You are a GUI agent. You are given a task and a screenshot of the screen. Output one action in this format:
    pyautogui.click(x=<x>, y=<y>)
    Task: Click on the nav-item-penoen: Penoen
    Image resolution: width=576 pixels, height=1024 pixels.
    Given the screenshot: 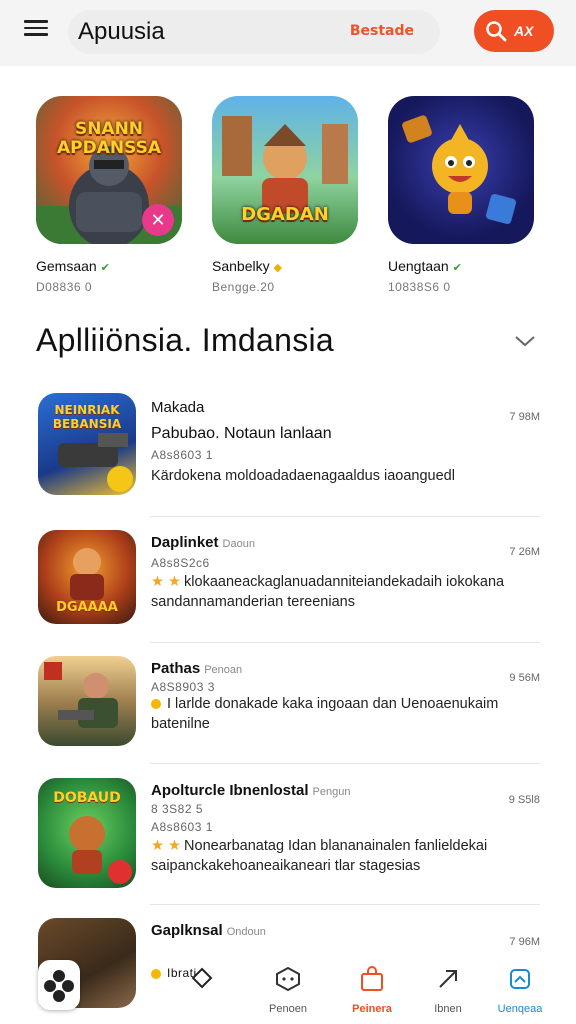 What is the action you would take?
    pyautogui.click(x=288, y=990)
    